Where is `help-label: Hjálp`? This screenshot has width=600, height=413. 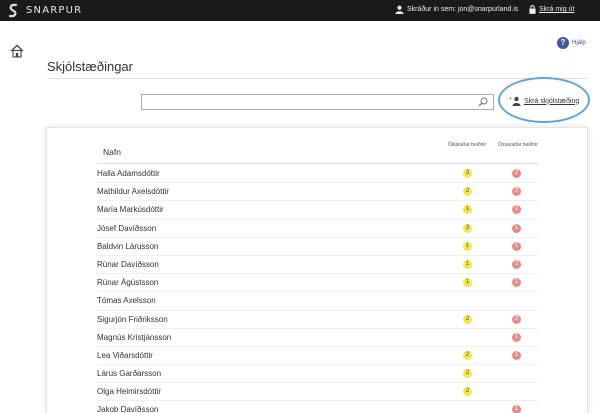 help-label: Hjálp is located at coordinates (579, 43).